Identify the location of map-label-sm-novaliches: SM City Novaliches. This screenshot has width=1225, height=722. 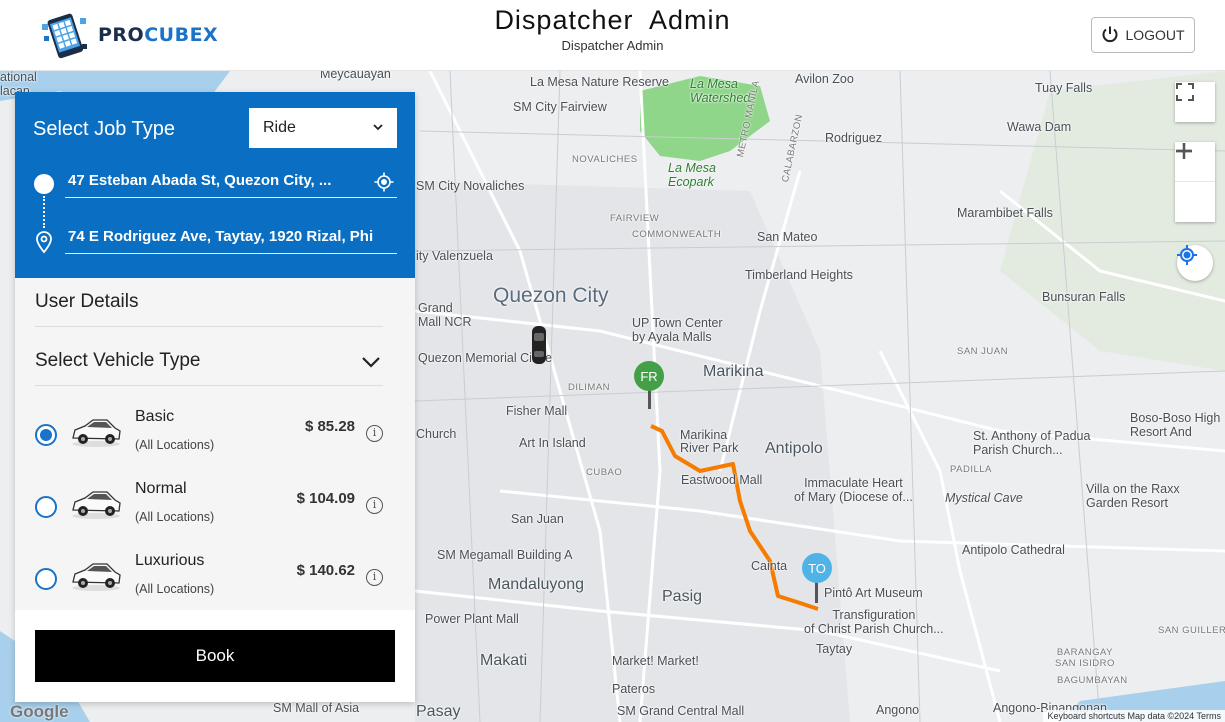
(470, 186).